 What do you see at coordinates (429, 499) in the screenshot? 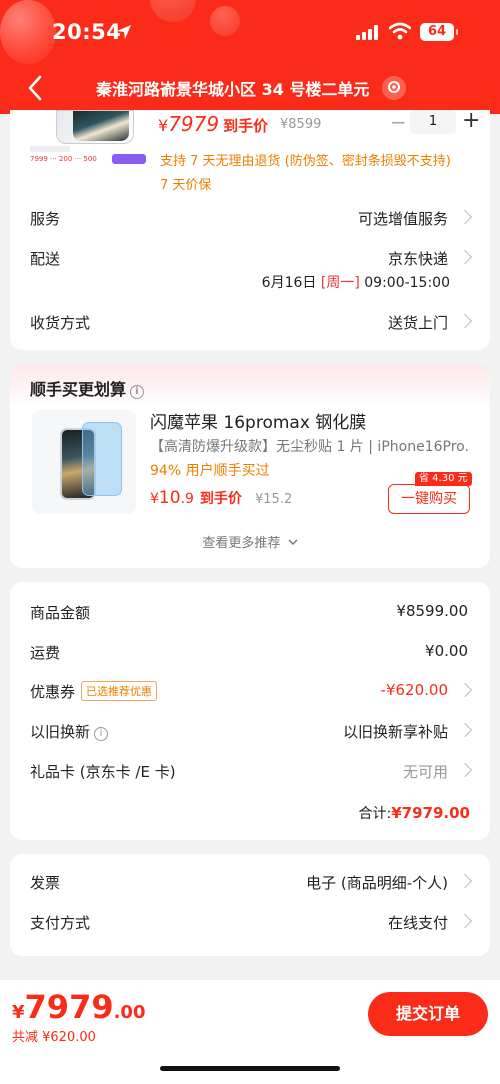
I see `one-click-buy-button: 一键购买` at bounding box center [429, 499].